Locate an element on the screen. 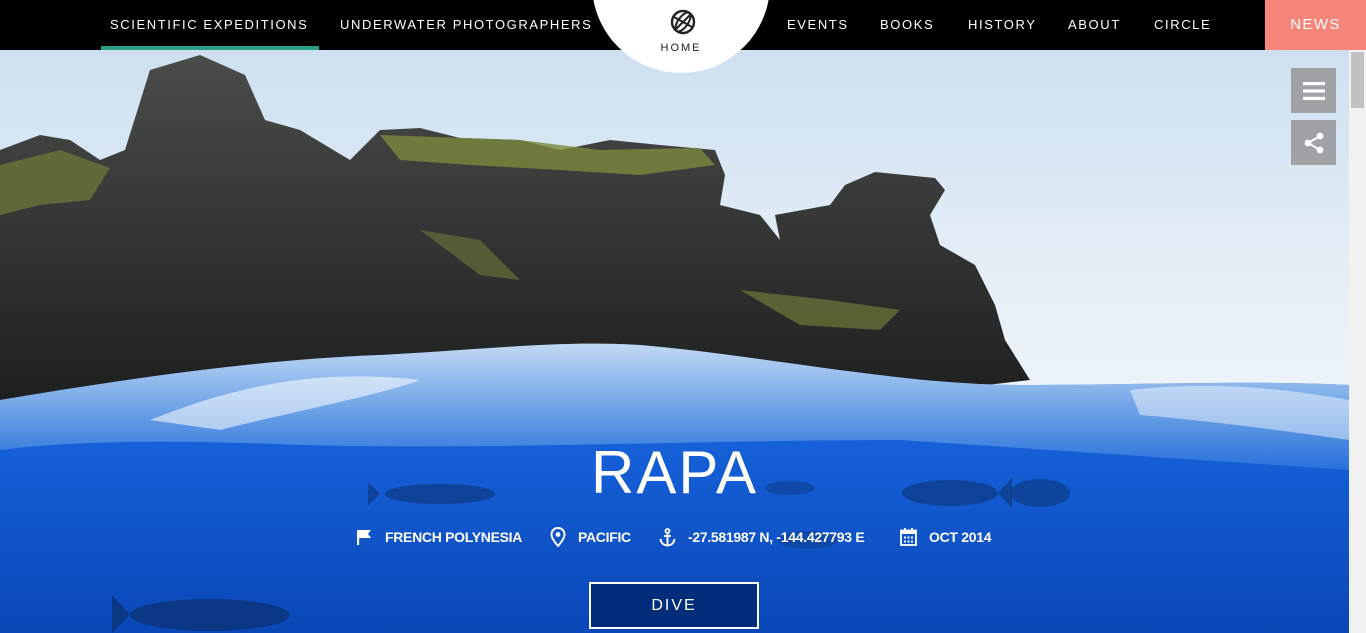  nav-item-about: ABOUT is located at coordinates (1094, 25).